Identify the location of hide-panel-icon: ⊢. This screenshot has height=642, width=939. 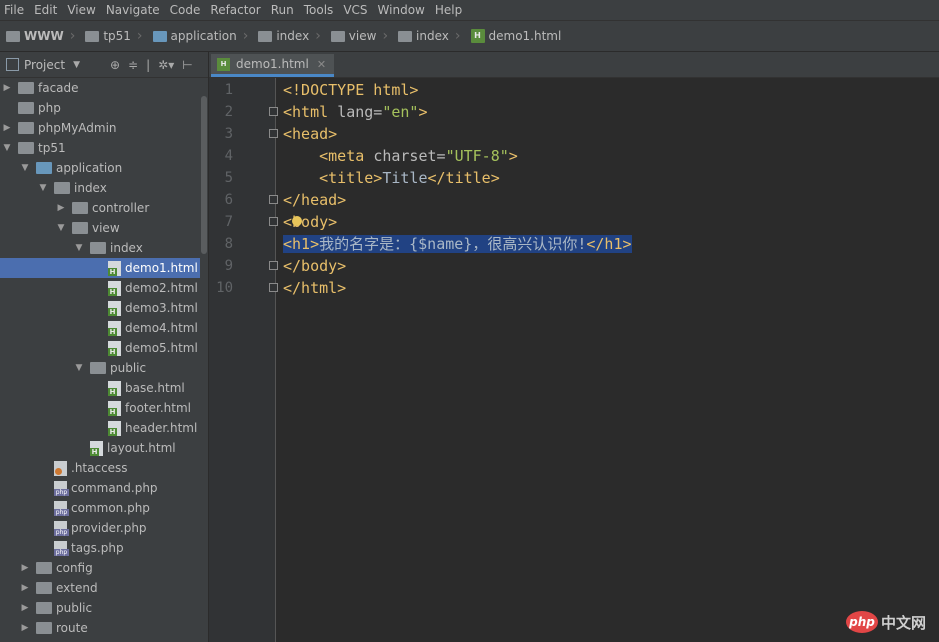
(187, 65).